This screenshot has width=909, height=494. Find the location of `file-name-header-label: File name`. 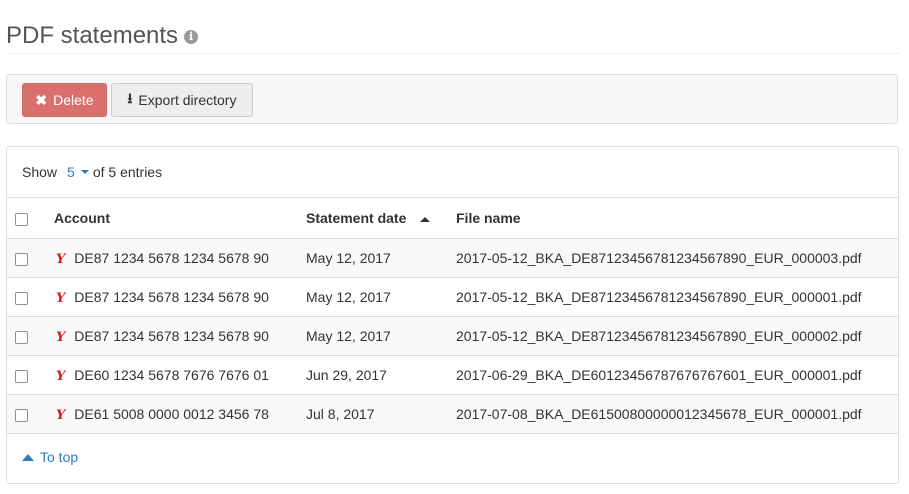

file-name-header-label: File name is located at coordinates (488, 218).